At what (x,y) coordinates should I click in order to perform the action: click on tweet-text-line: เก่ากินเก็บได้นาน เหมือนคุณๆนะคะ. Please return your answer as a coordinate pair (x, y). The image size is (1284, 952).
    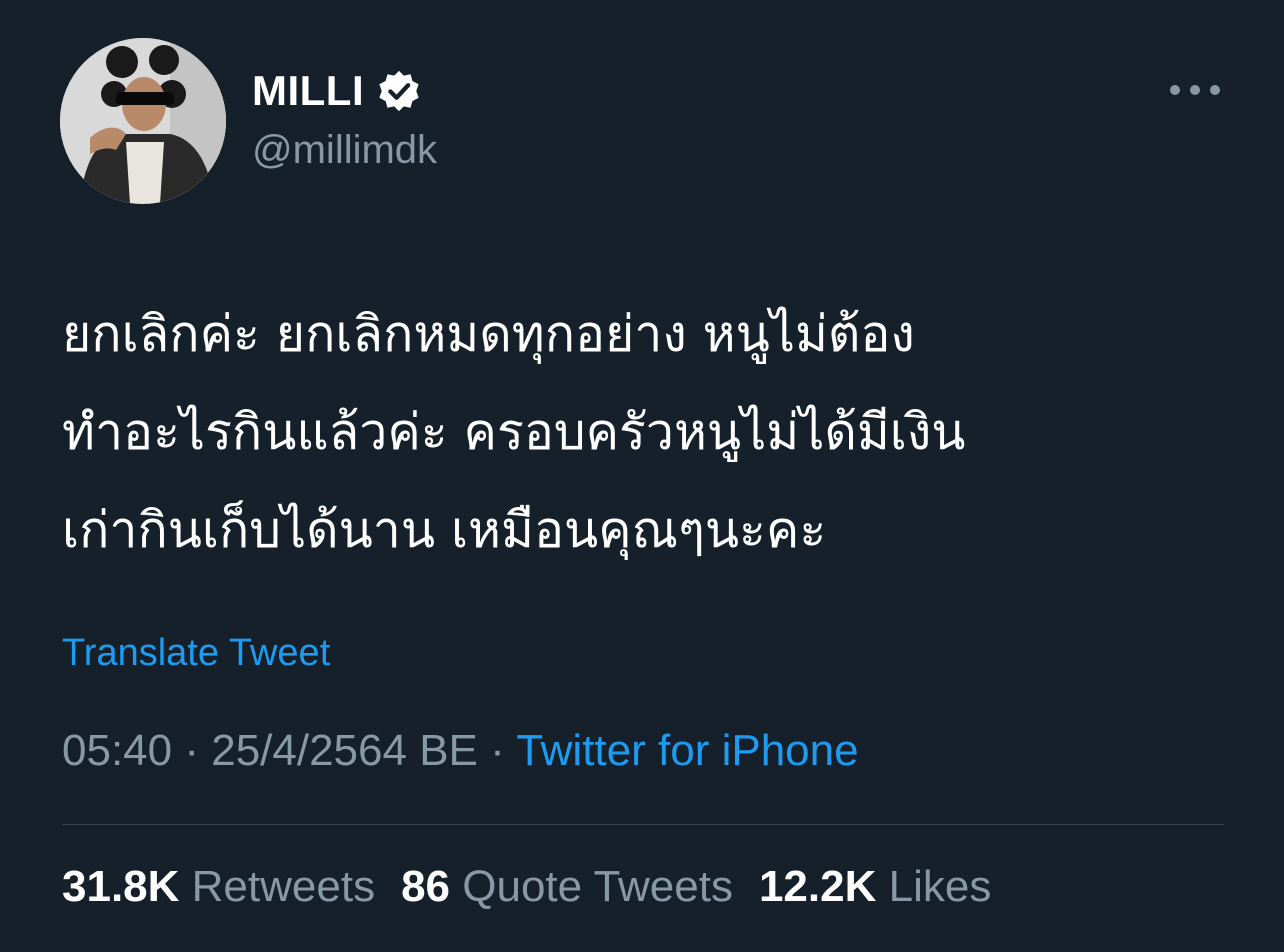
    Looking at the image, I should click on (444, 530).